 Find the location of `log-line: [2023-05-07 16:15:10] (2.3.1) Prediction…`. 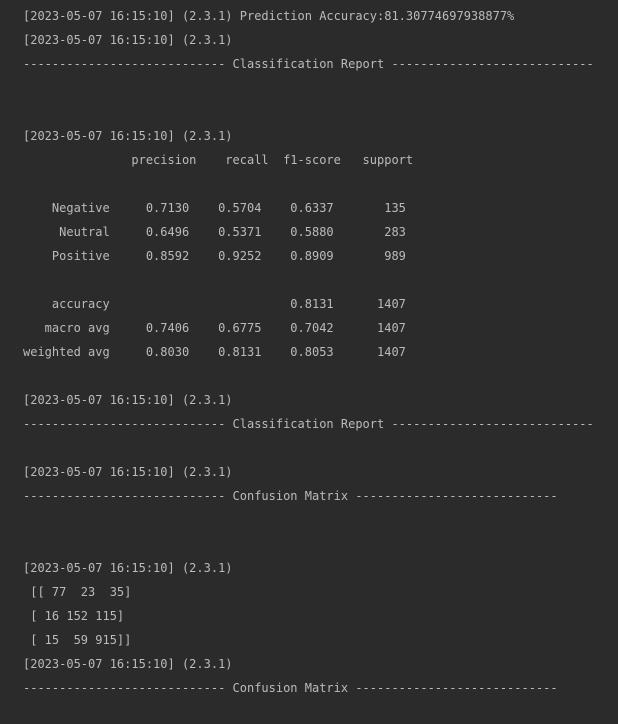

log-line: [2023-05-07 16:15:10] (2.3.1) Prediction… is located at coordinates (269, 16).